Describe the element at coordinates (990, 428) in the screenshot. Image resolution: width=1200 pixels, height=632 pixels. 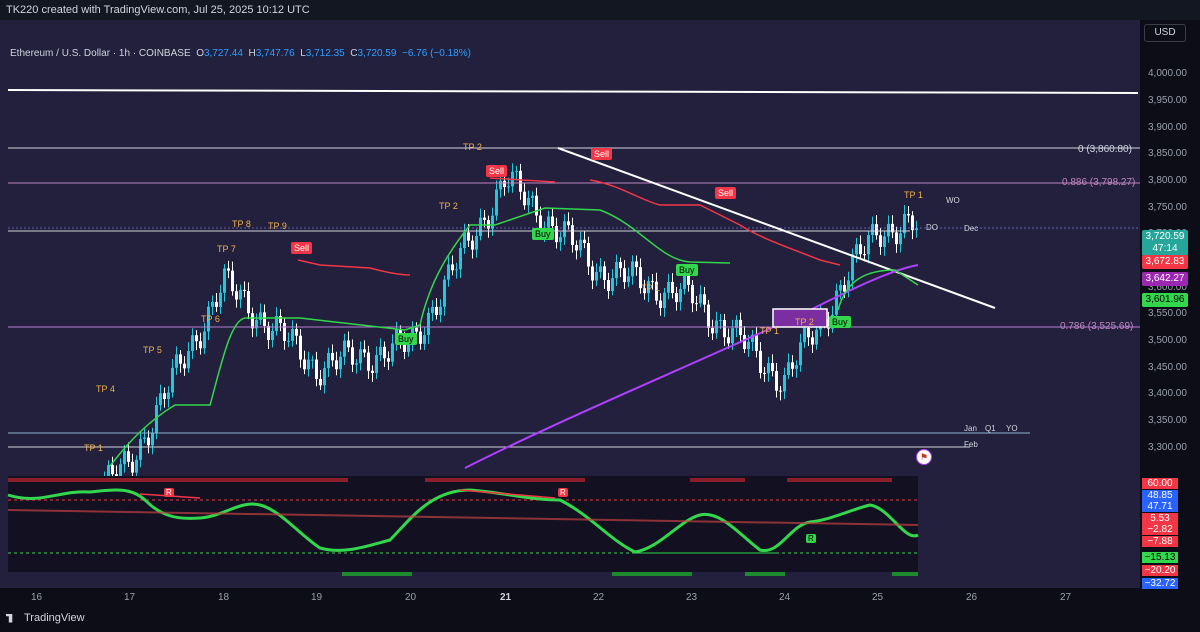
I see `q1-tag: Q1` at that location.